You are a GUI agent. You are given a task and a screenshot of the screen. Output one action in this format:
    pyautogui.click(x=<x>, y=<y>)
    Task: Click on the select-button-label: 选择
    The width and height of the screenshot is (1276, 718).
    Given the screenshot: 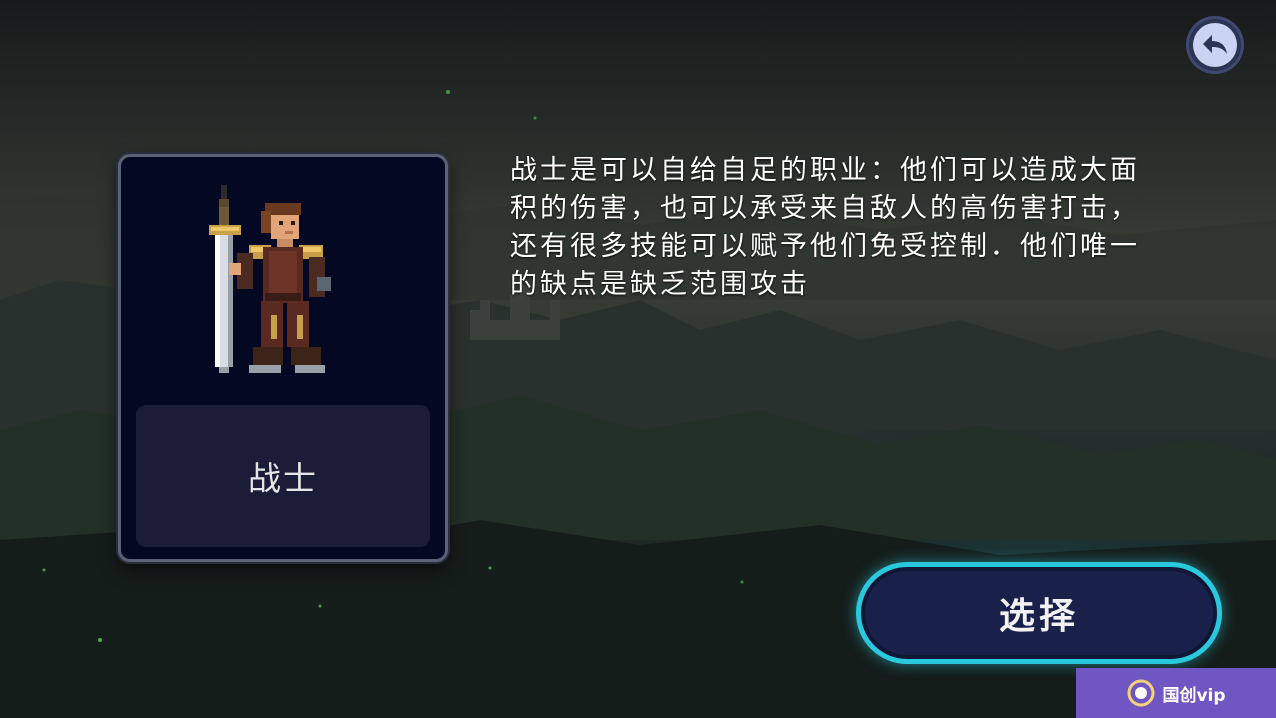 What is the action you would take?
    pyautogui.click(x=1038, y=616)
    